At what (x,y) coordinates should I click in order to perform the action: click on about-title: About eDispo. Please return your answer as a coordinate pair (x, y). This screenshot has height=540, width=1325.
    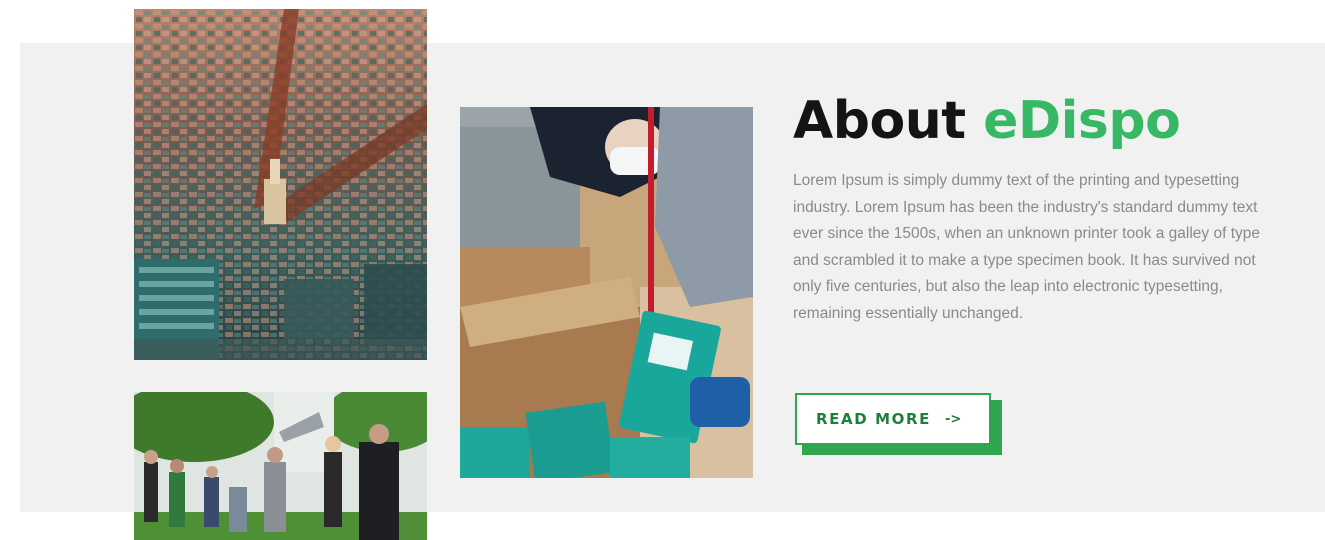
    Looking at the image, I should click on (1043, 121).